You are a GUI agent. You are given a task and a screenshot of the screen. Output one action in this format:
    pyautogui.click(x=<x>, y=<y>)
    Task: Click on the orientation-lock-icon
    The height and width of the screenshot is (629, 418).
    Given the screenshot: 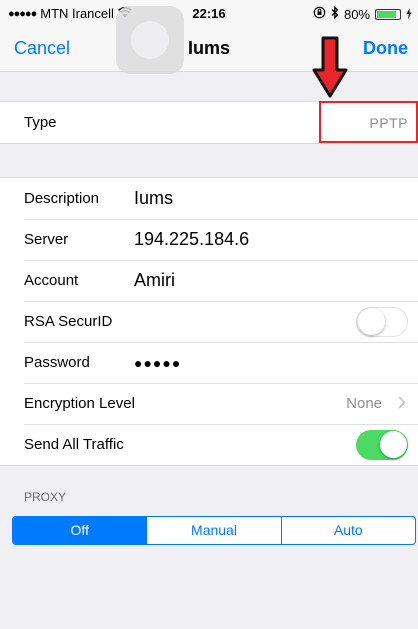 What is the action you would take?
    pyautogui.click(x=319, y=14)
    